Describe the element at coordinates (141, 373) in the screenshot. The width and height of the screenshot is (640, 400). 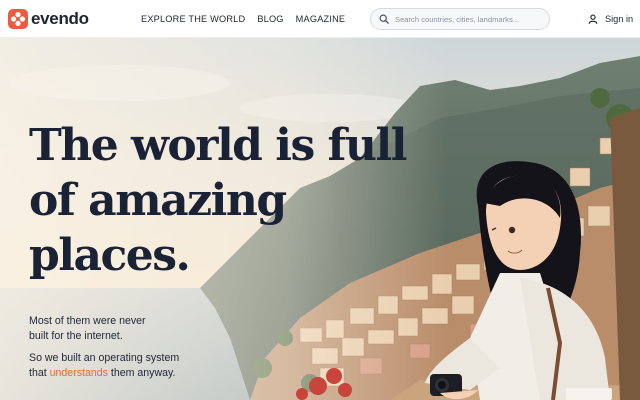
I see `hero-copy-text: them anyway.` at that location.